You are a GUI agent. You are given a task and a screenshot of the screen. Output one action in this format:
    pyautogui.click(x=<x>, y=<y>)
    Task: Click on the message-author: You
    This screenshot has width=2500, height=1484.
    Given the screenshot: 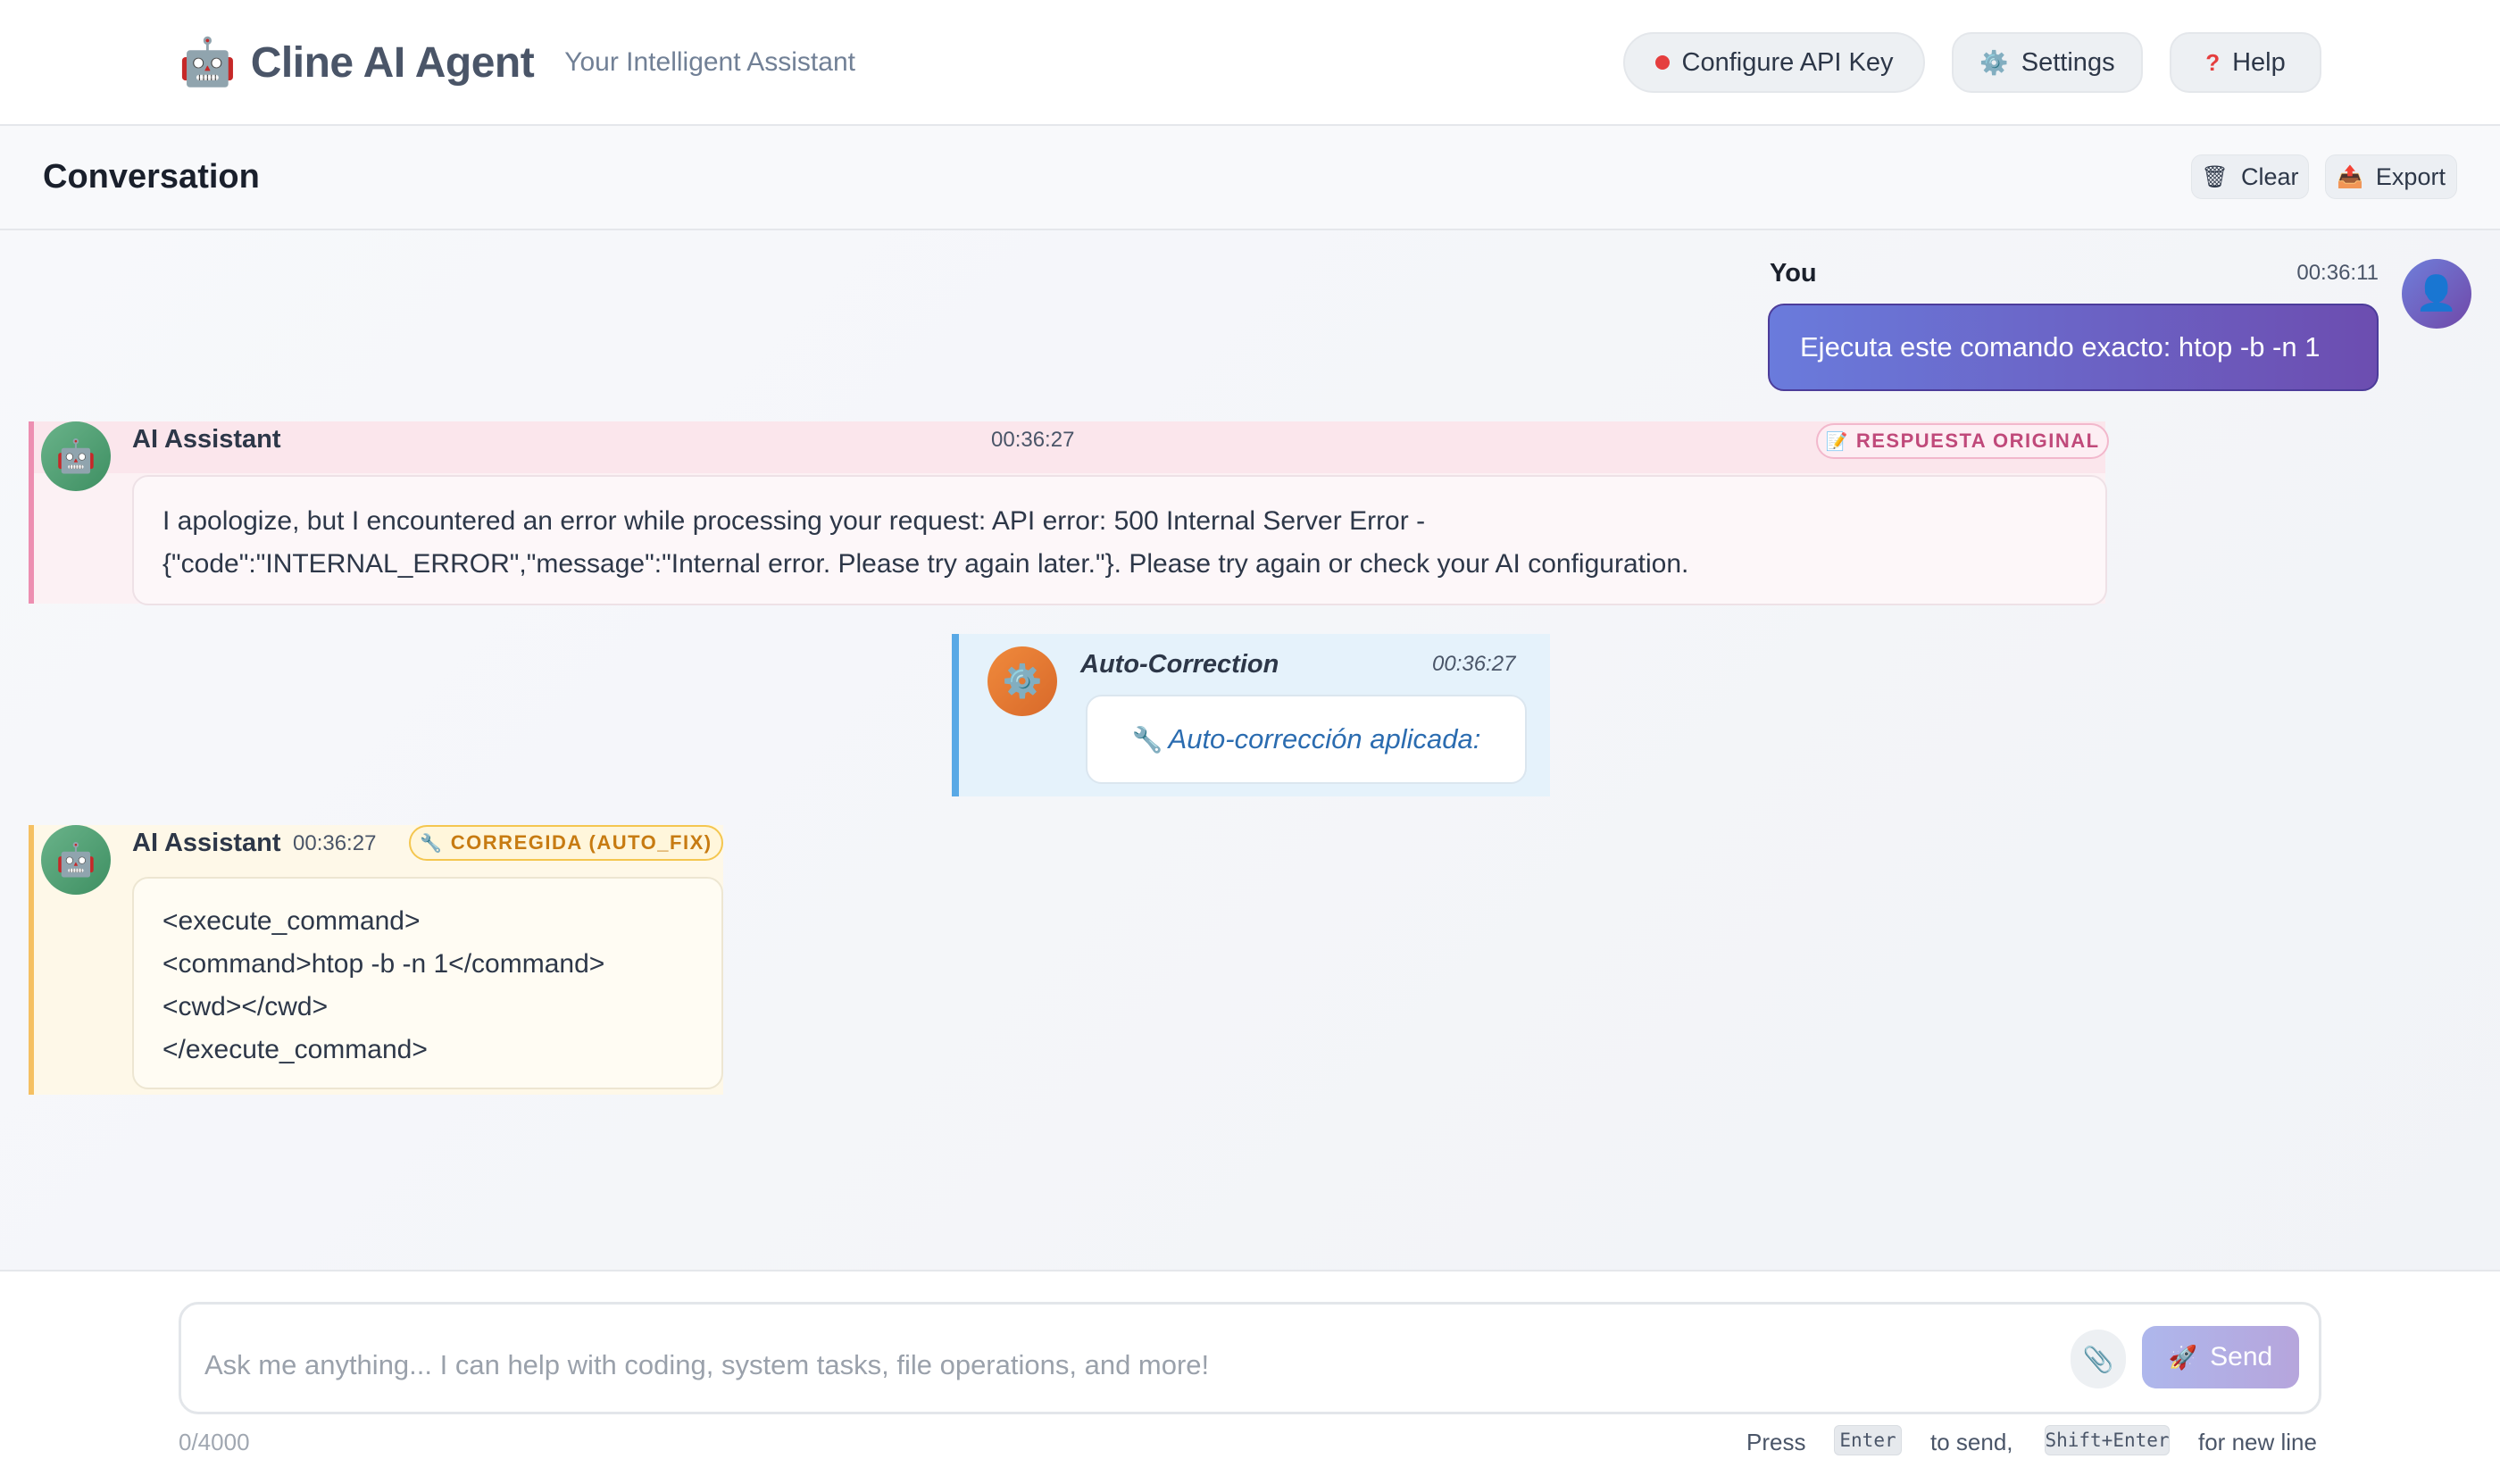 What is the action you would take?
    pyautogui.click(x=1794, y=273)
    